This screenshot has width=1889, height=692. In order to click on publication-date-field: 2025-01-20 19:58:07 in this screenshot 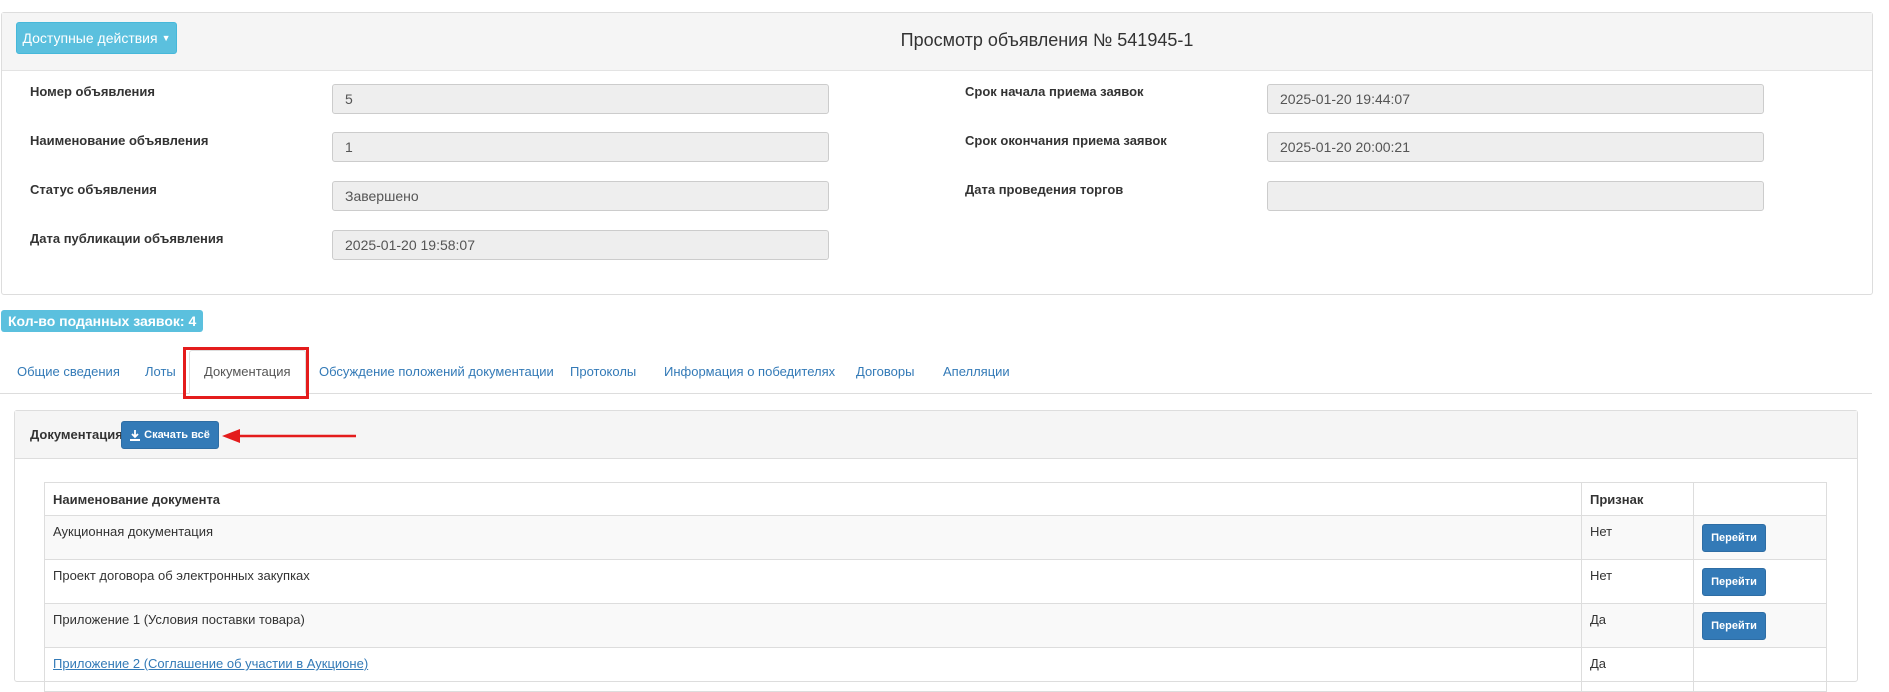, I will do `click(580, 245)`.